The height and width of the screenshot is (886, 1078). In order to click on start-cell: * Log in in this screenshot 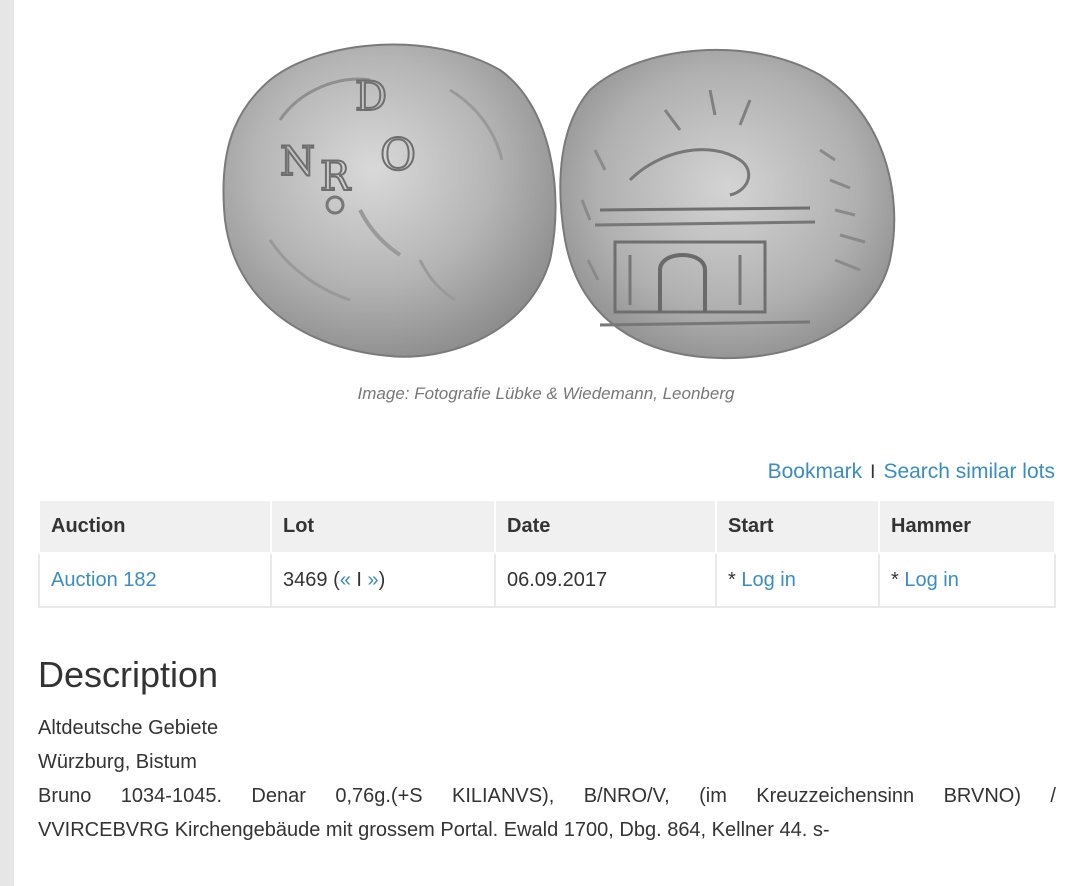, I will do `click(797, 580)`.